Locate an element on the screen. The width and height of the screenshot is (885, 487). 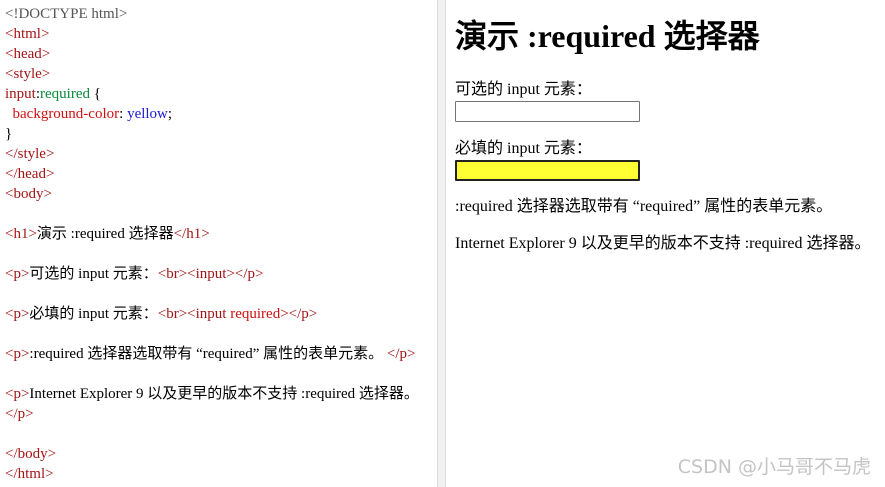
code-line: <html> is located at coordinates (212, 34).